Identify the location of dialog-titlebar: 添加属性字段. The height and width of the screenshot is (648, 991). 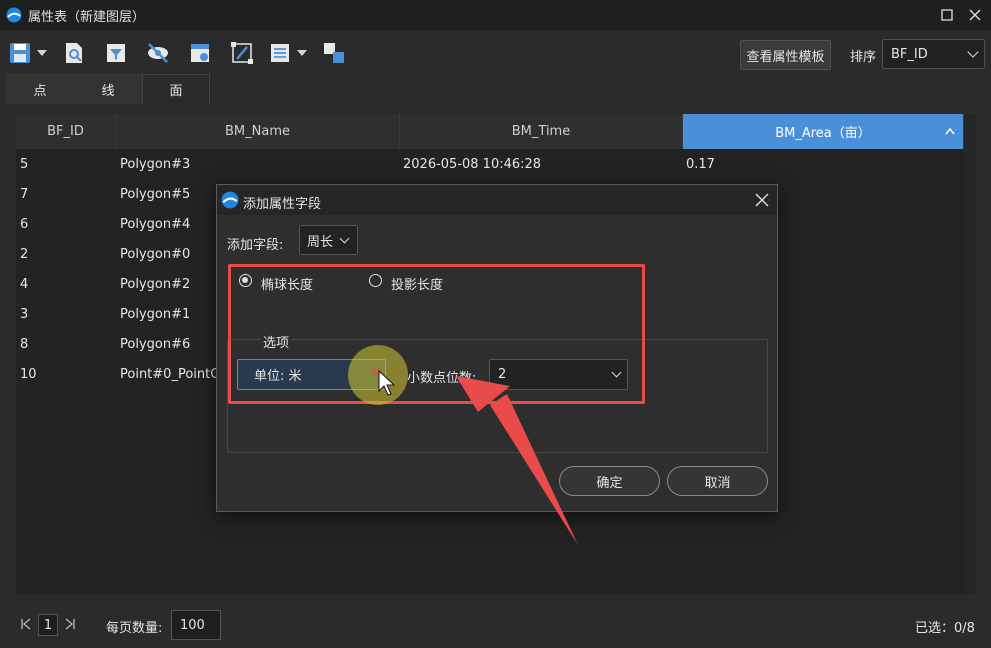
(497, 200).